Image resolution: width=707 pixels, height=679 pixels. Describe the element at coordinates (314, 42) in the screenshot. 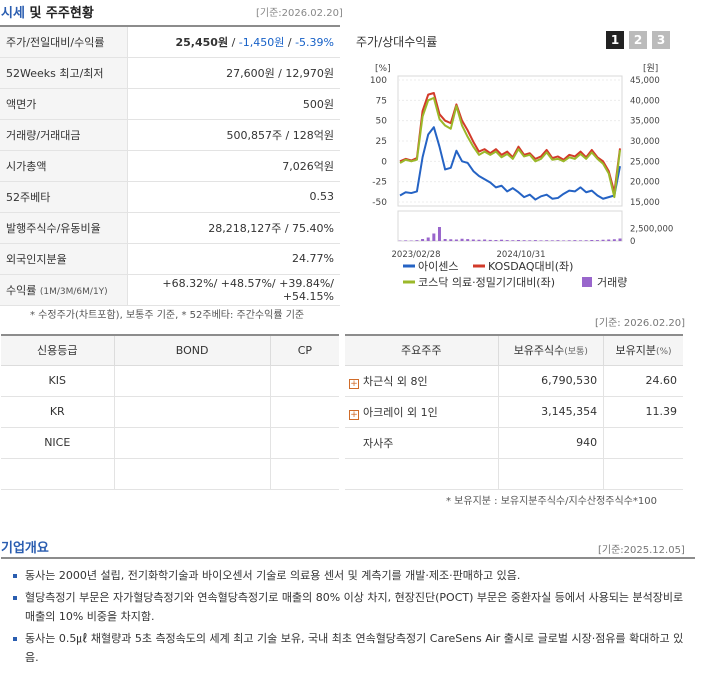

I see `price-change-pct: -5.39%` at that location.